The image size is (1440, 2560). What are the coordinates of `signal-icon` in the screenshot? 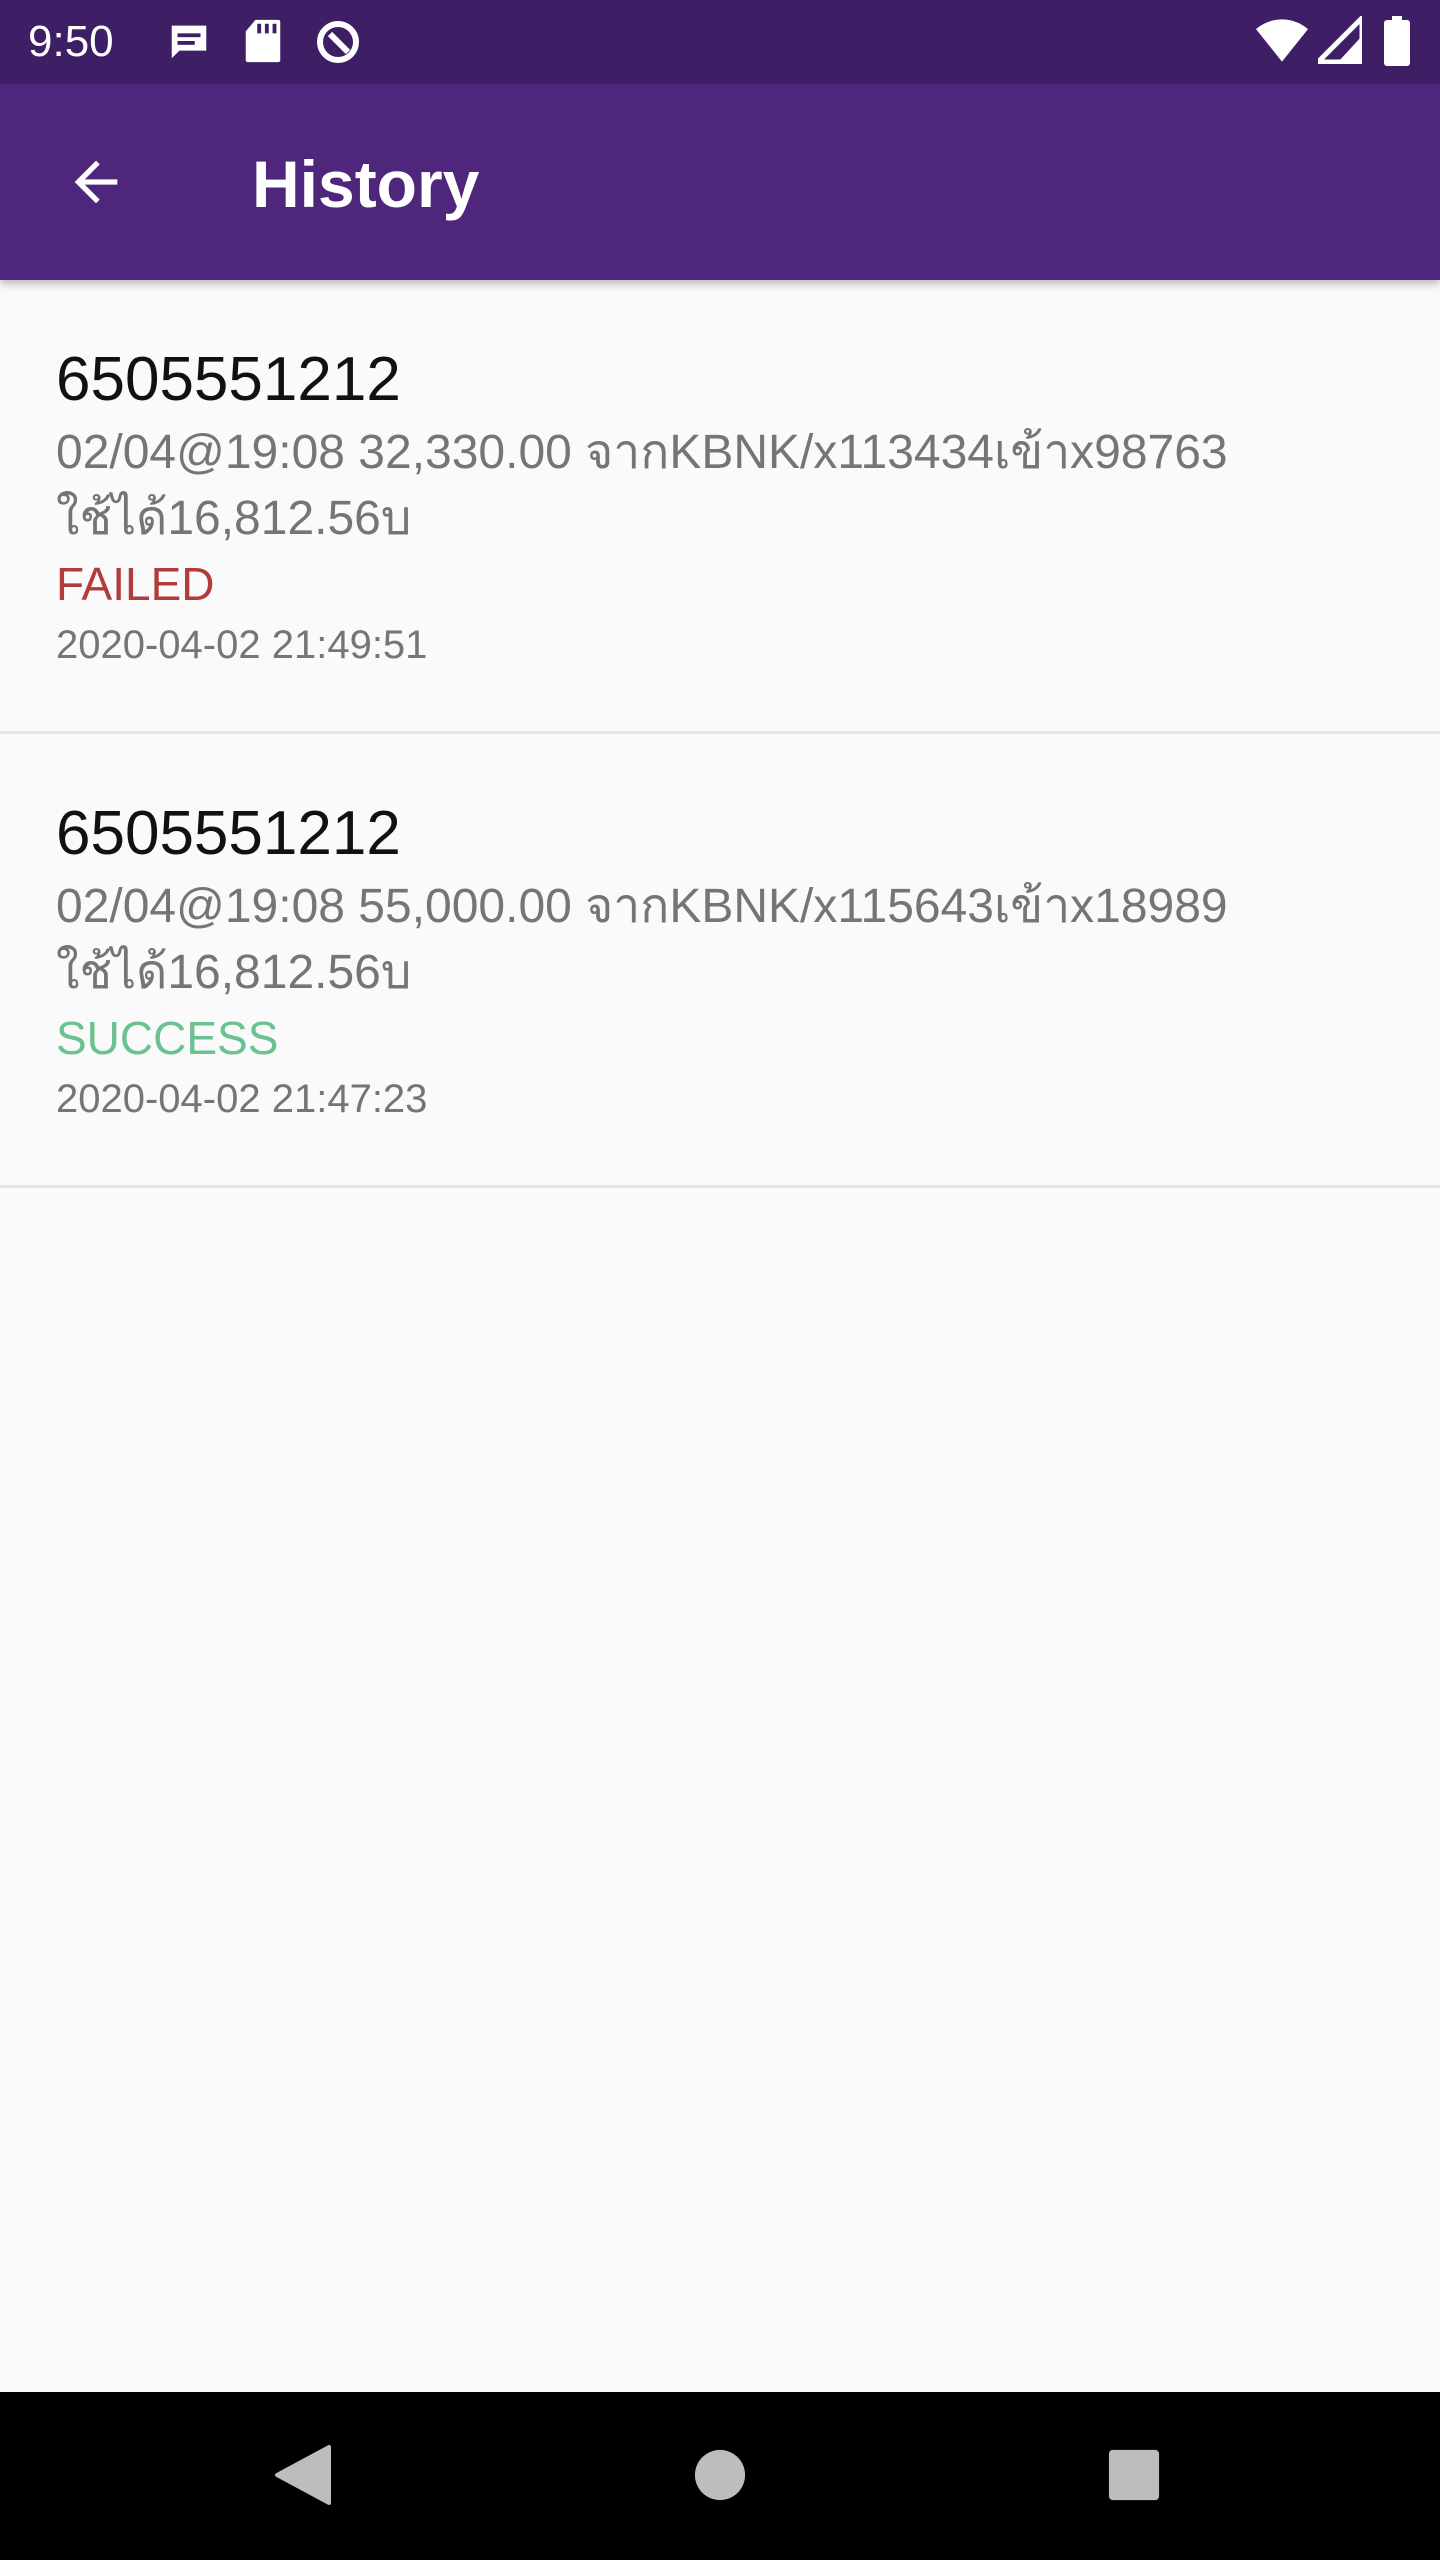 It's located at (1338, 39).